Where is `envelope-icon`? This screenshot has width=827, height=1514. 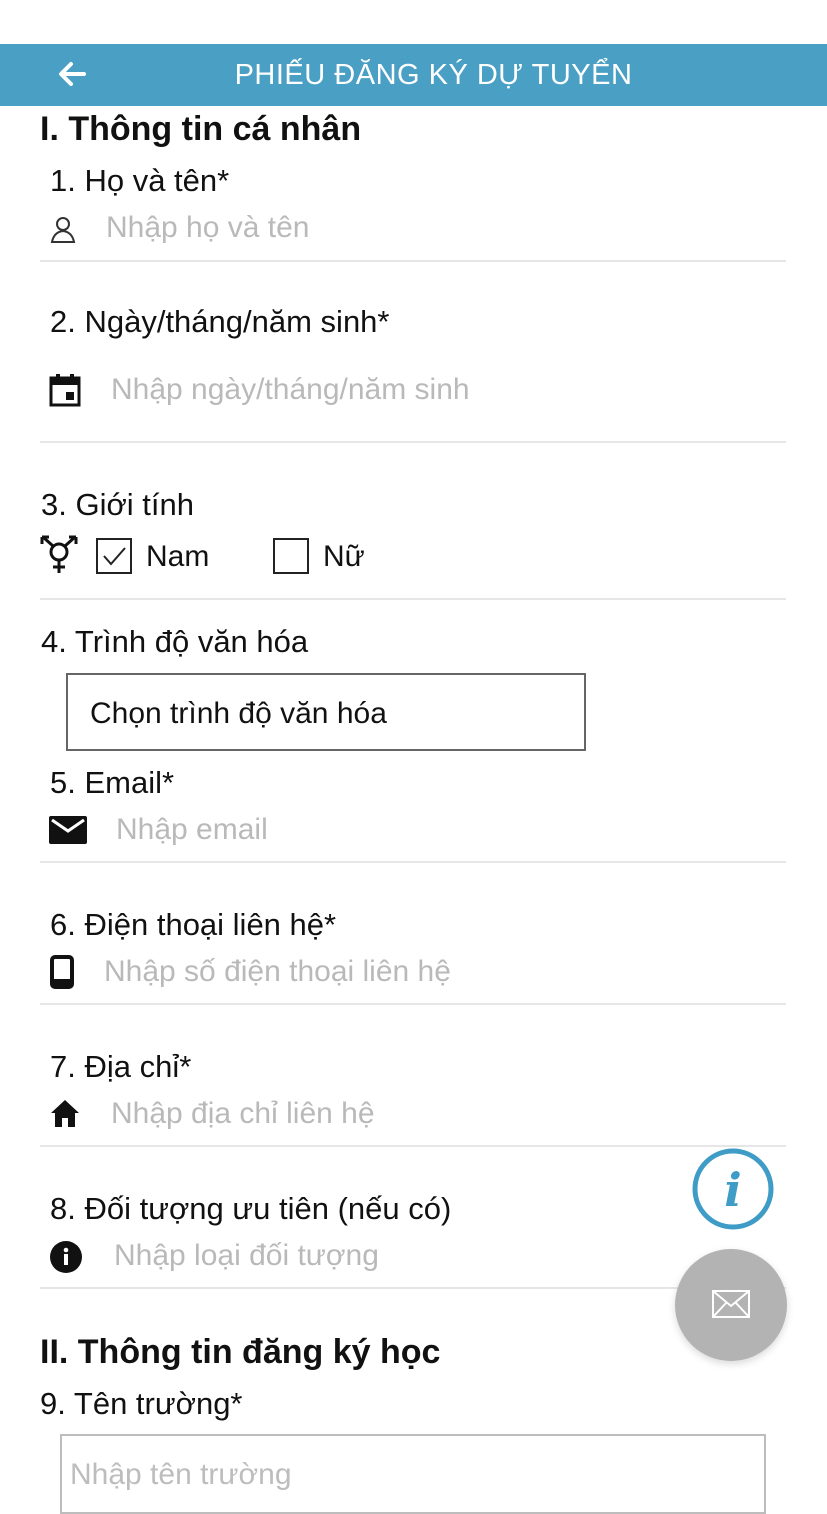
envelope-icon is located at coordinates (68, 832).